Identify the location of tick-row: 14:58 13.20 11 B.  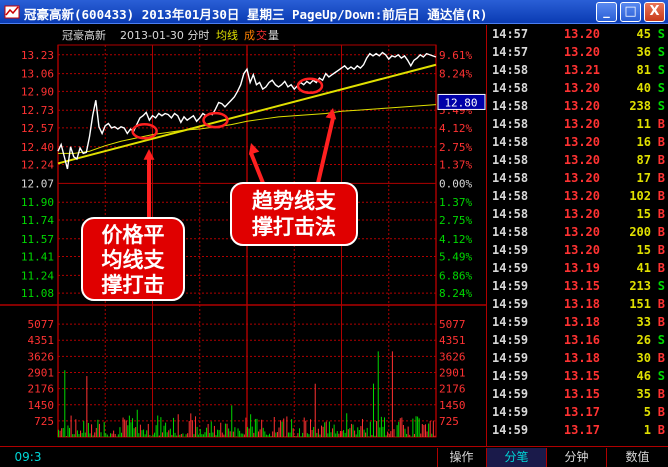
(577, 126).